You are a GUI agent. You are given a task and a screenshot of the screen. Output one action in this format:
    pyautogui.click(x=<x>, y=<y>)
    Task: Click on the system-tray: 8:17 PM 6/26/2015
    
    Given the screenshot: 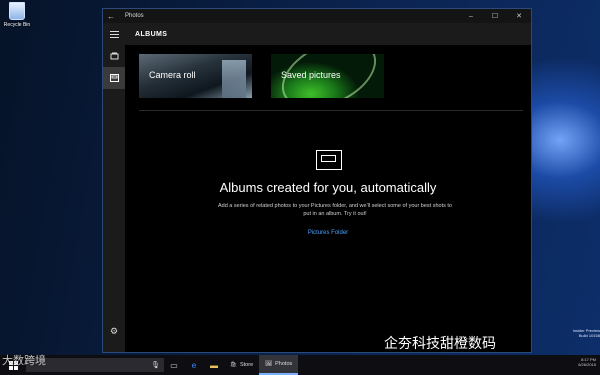 What is the action you would take?
    pyautogui.click(x=550, y=365)
    